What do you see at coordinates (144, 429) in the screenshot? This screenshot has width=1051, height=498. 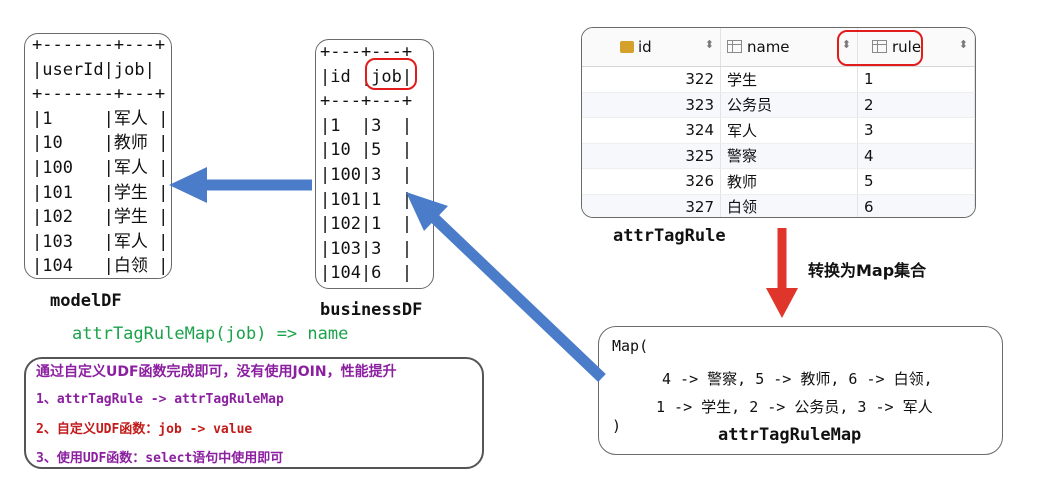 I see `note-line-3: 2、自定义UDF函数：job -> value` at bounding box center [144, 429].